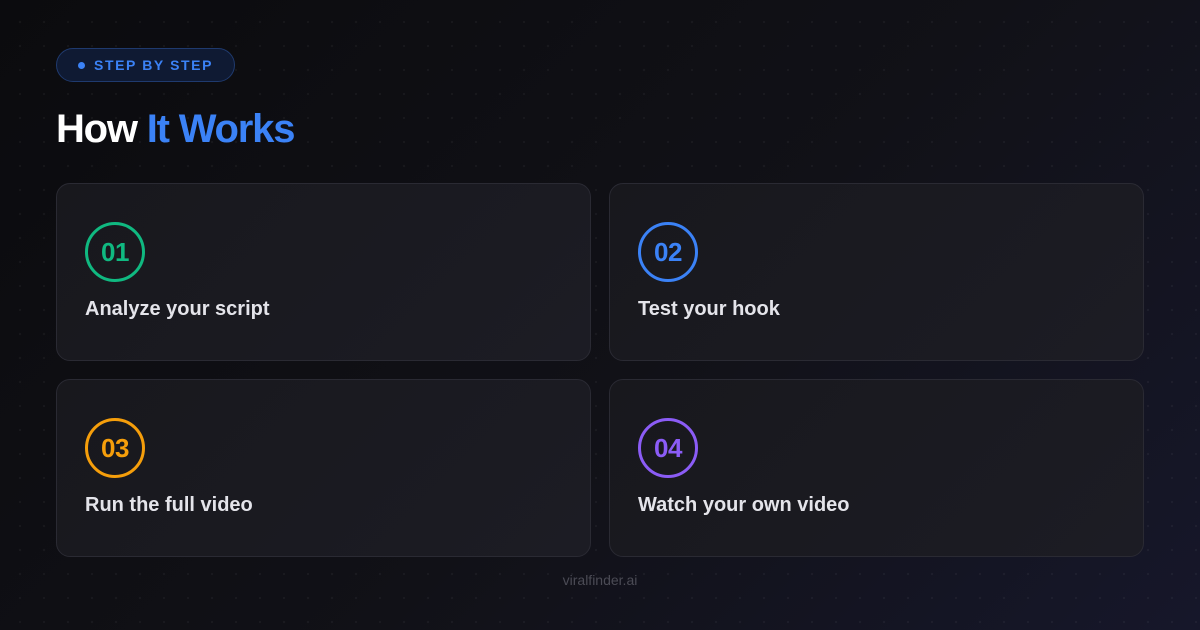  I want to click on step-number: 01, so click(115, 251).